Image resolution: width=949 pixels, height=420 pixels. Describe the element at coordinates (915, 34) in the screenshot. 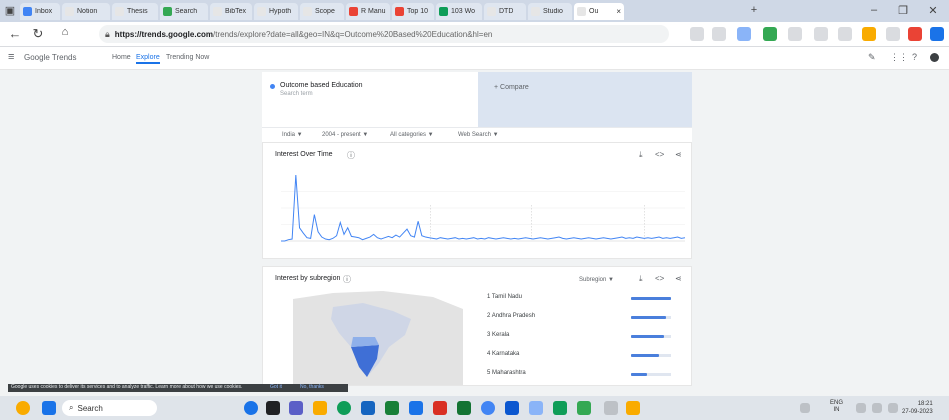

I see `extension-red-icon` at that location.